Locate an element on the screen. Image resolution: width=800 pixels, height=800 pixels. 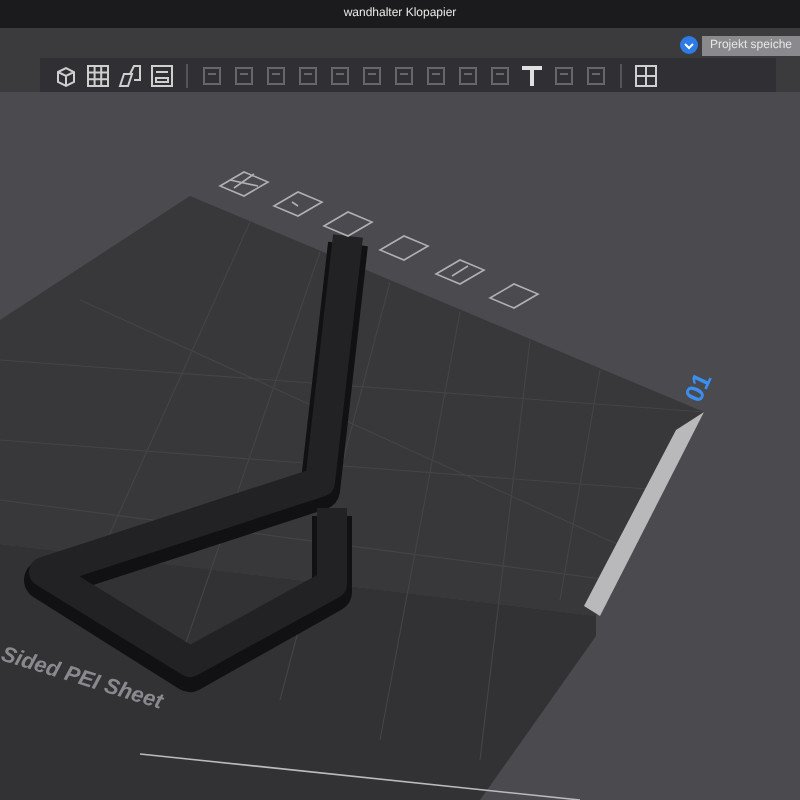
chevron-icon is located at coordinates (688, 45).